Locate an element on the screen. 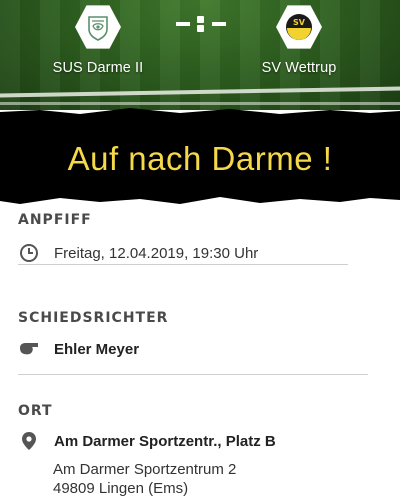 This screenshot has width=400, height=500. referee-section: SCHIEDSRICHTER Ehler Meyer is located at coordinates (193, 342).